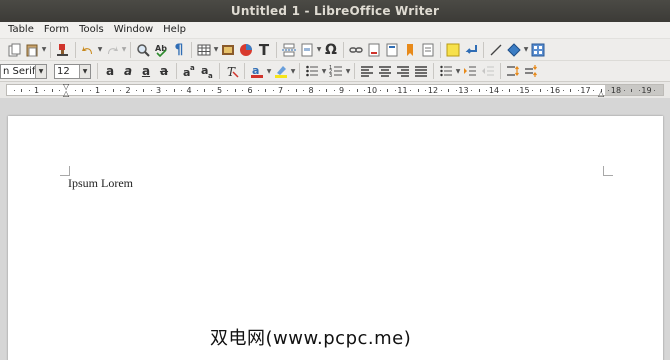 The width and height of the screenshot is (670, 360). I want to click on insert-comment-icon, so click(453, 50).